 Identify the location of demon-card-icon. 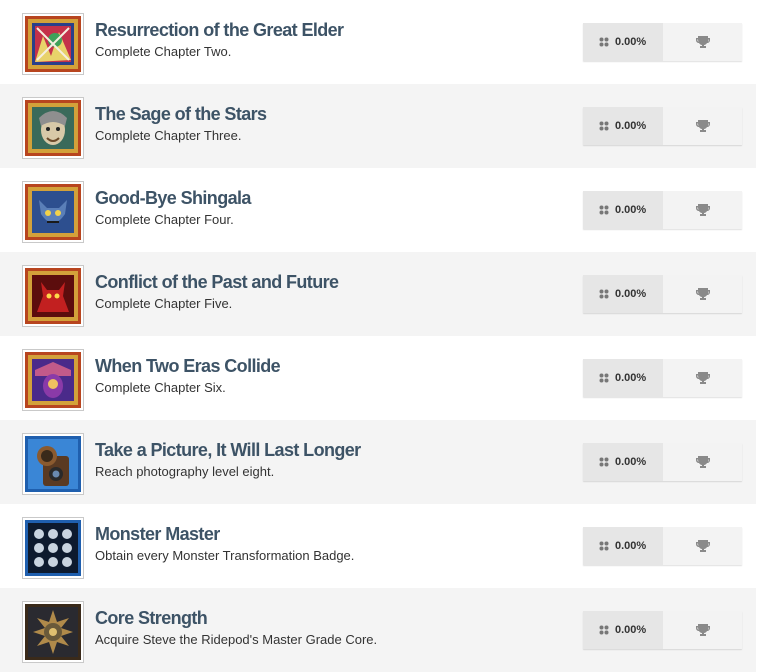
(53, 296).